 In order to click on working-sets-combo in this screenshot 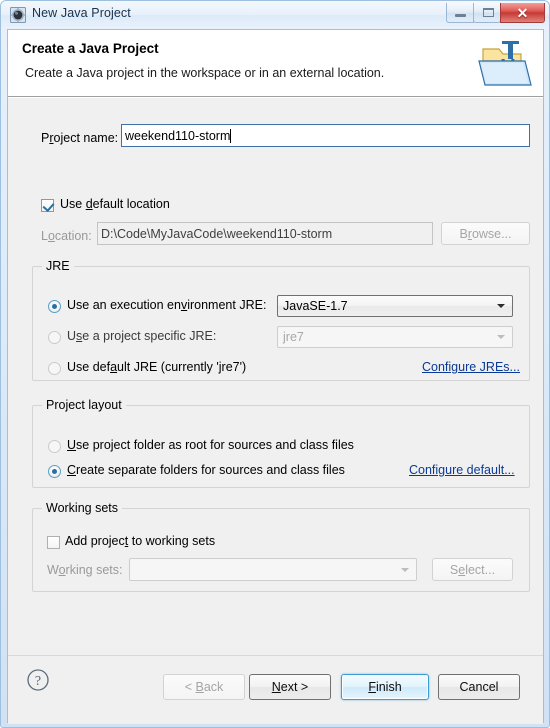, I will do `click(273, 569)`.